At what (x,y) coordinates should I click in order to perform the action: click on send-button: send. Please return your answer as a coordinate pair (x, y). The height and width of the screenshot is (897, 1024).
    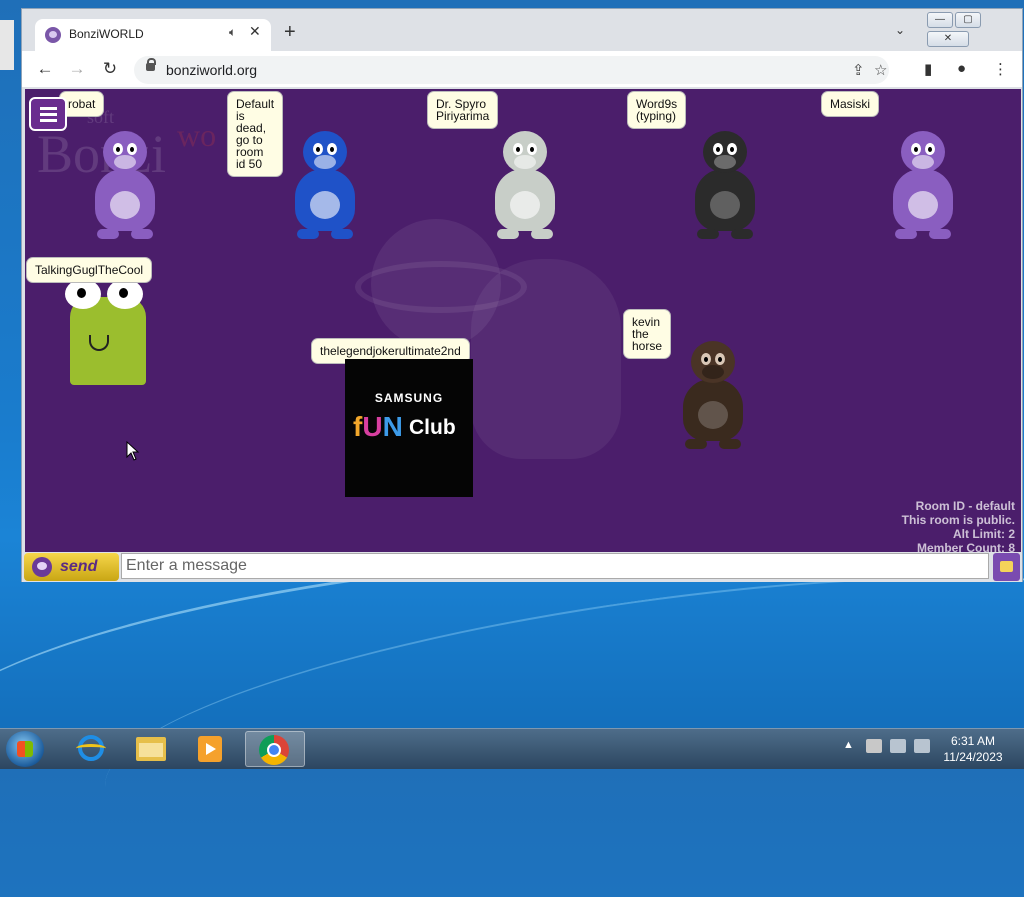
    Looking at the image, I should click on (71, 567).